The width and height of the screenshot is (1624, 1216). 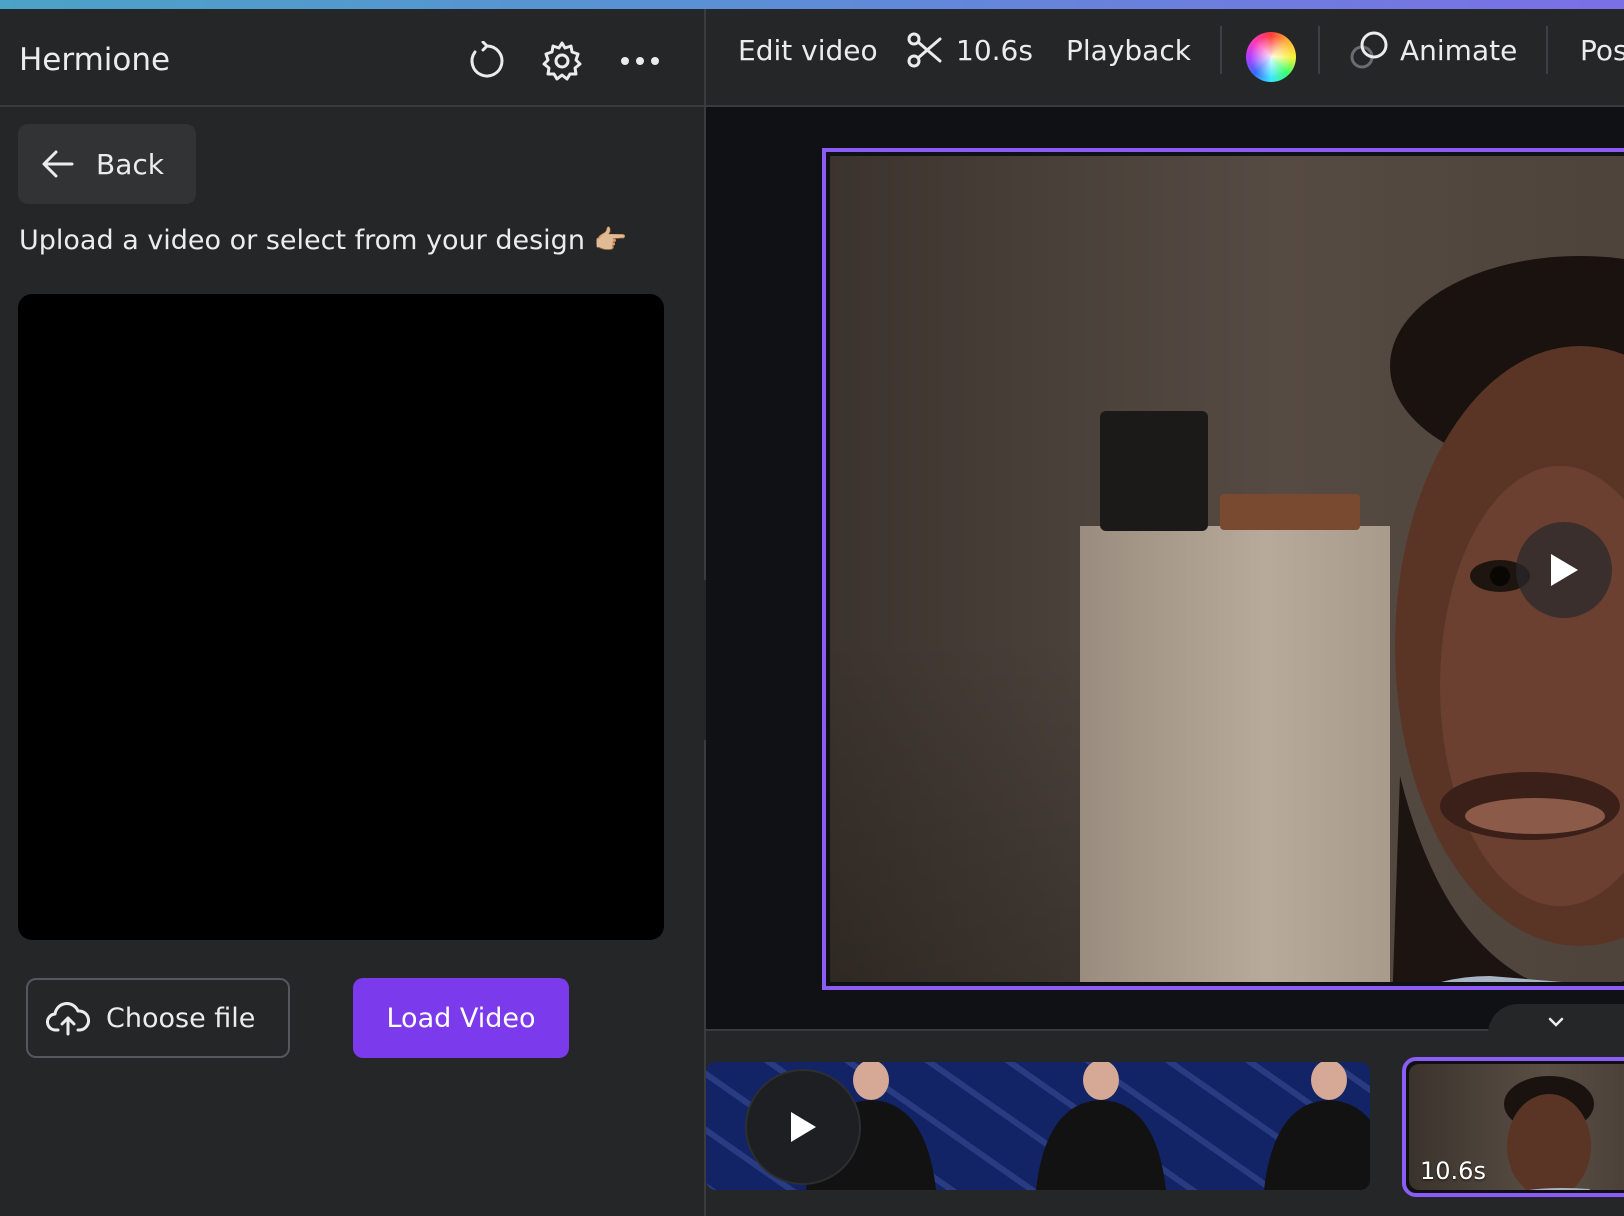 What do you see at coordinates (812, 4) in the screenshot?
I see `top-accent-bar` at bounding box center [812, 4].